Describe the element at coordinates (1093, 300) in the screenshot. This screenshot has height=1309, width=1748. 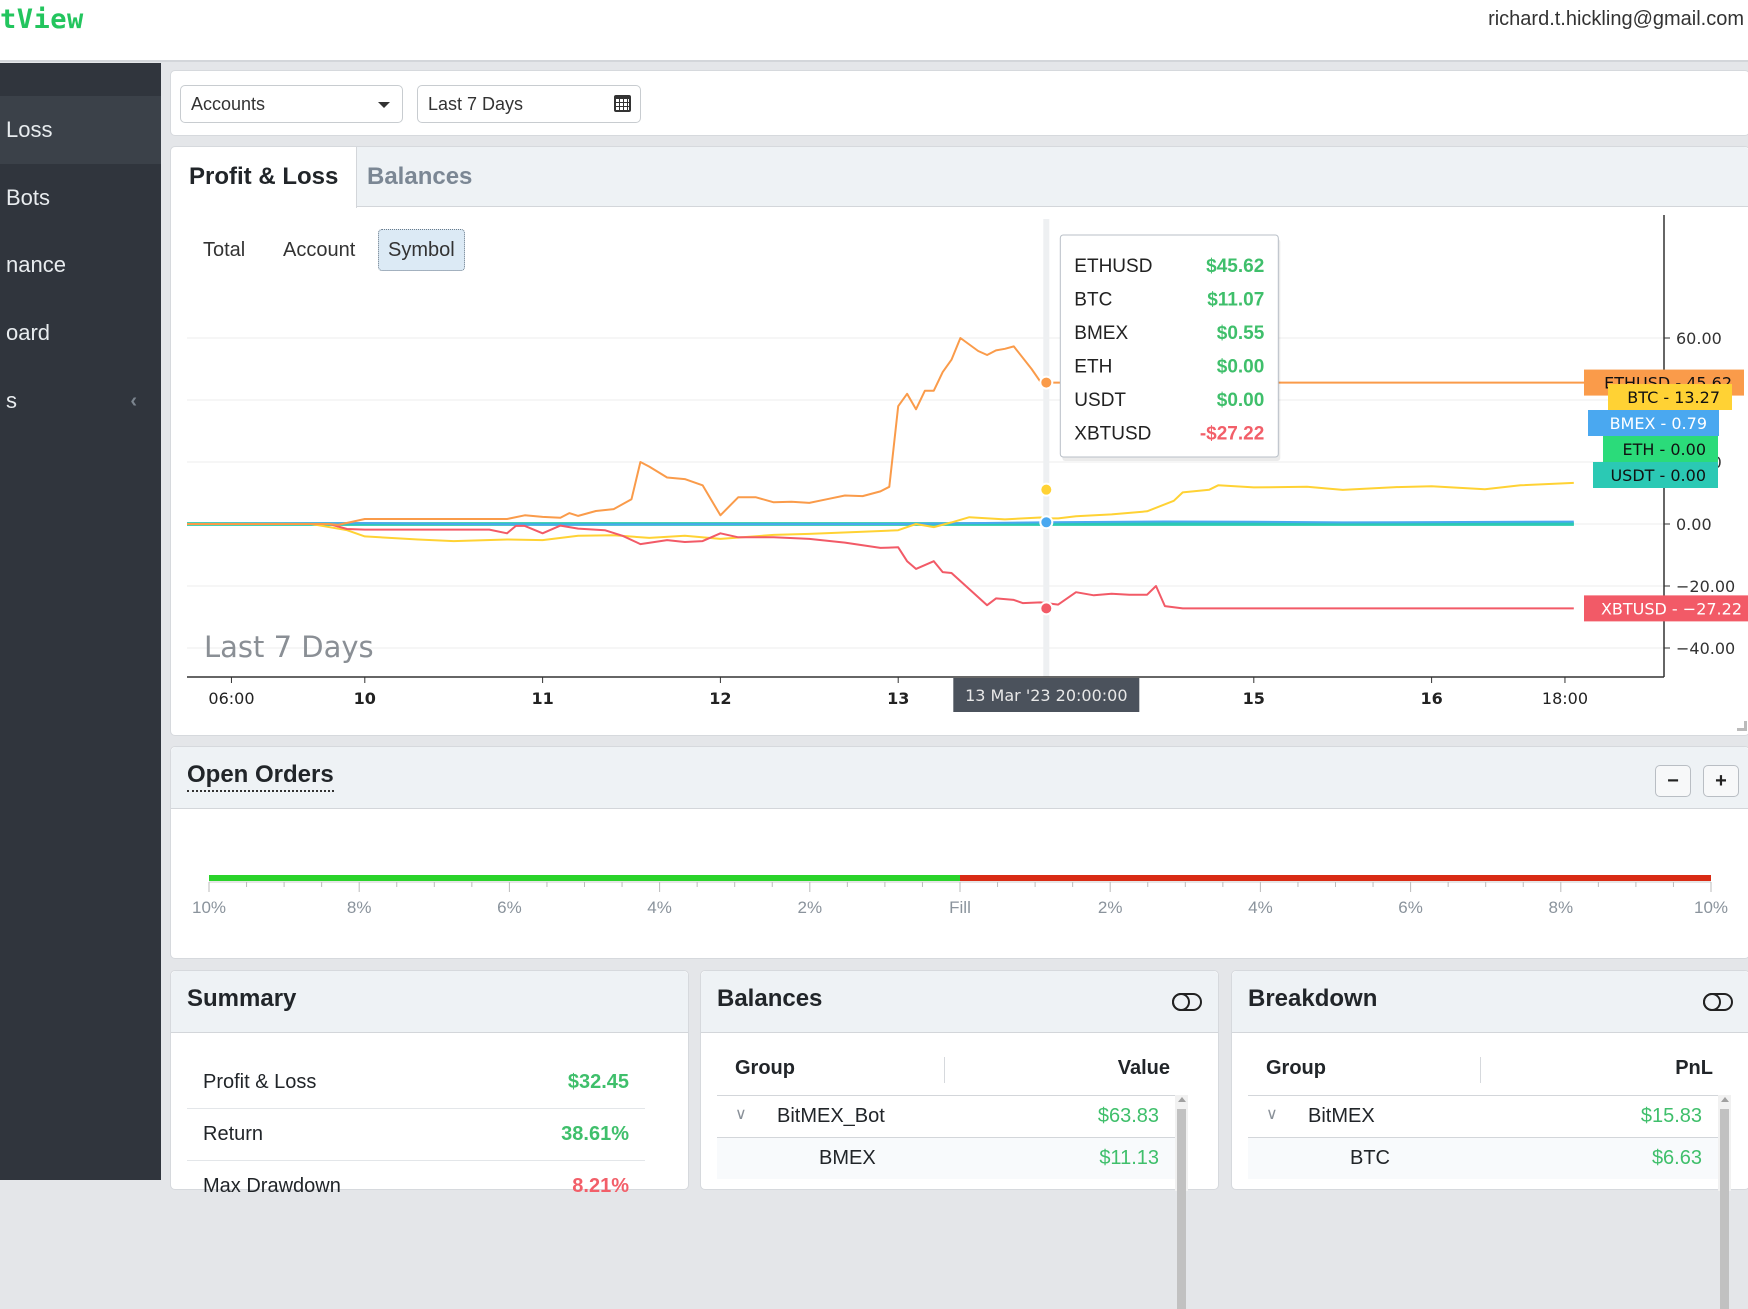
I see `tooltip-symbol: BTC` at that location.